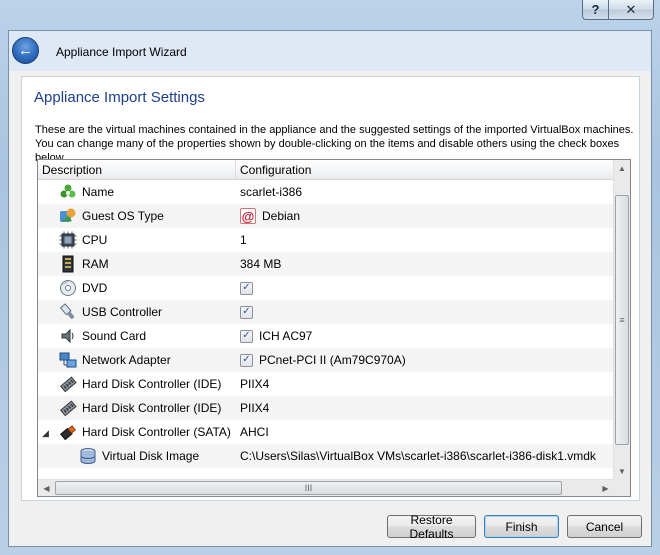  What do you see at coordinates (330, 51) in the screenshot?
I see `wizard-header: ← Appliance Import Wizard` at bounding box center [330, 51].